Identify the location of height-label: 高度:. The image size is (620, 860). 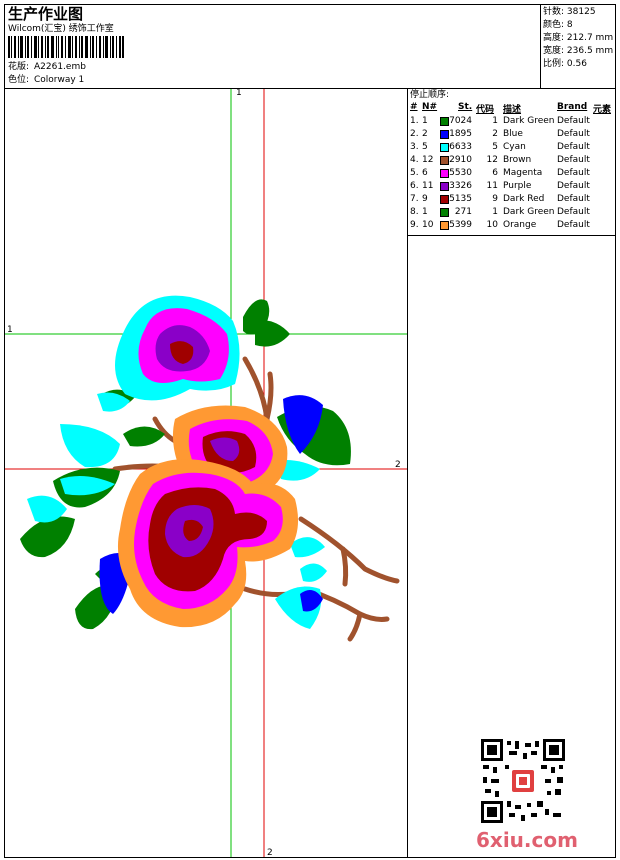
(554, 38).